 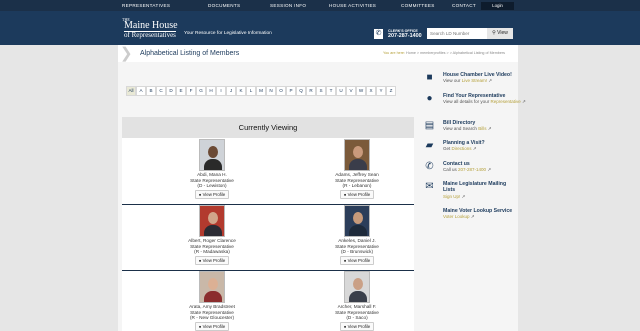 I want to click on alphabet-letter-h: H, so click(x=211, y=91).